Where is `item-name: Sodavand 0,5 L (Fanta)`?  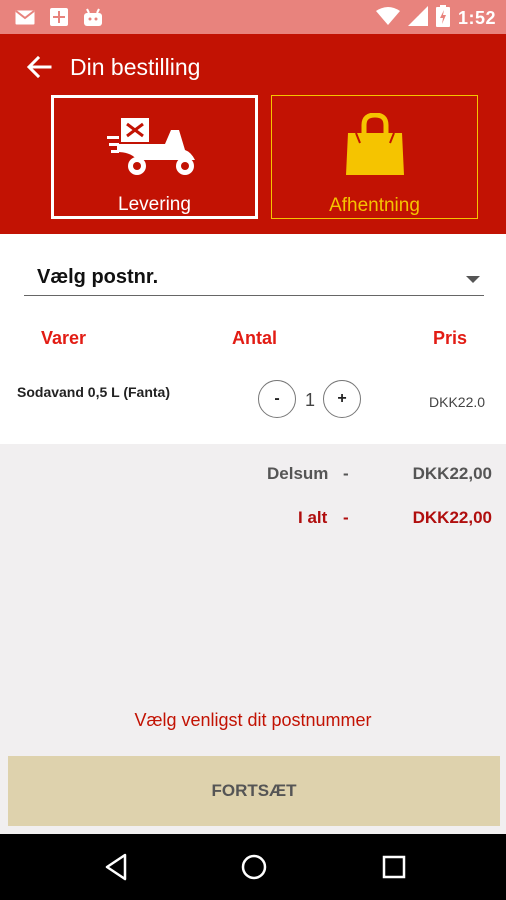 item-name: Sodavand 0,5 L (Fanta) is located at coordinates (93, 392).